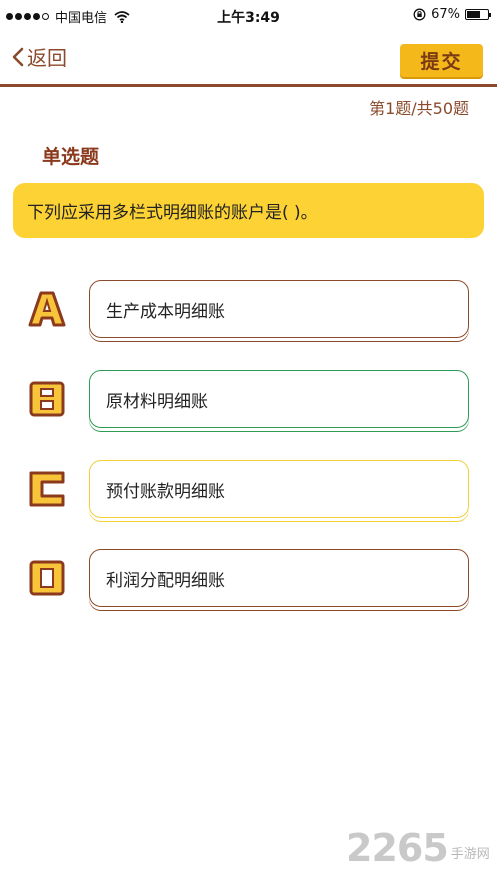 Image resolution: width=497 pixels, height=883 pixels. I want to click on question-type-label: 单选题, so click(71, 157).